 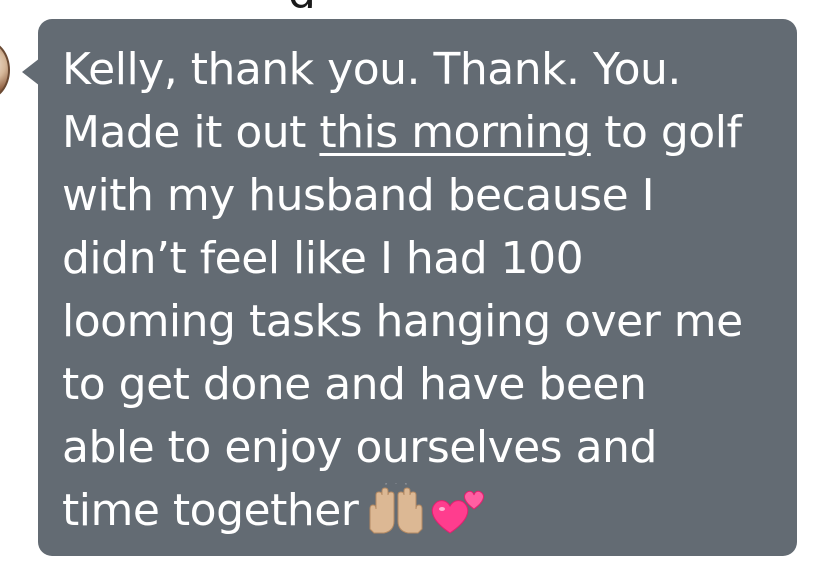 I want to click on raising-hands-emoji, so click(x=396, y=507).